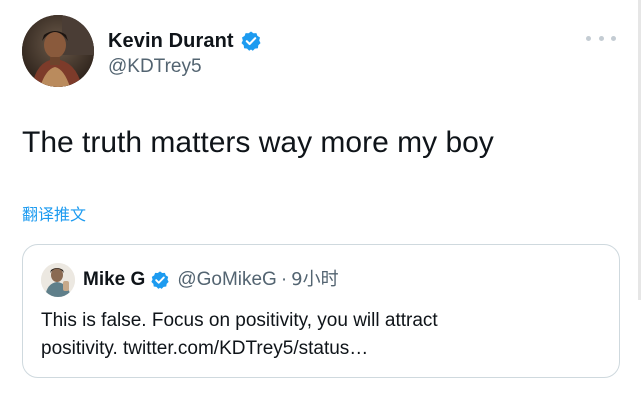  Describe the element at coordinates (114, 280) in the screenshot. I see `quote-author-name: Mike G` at that location.